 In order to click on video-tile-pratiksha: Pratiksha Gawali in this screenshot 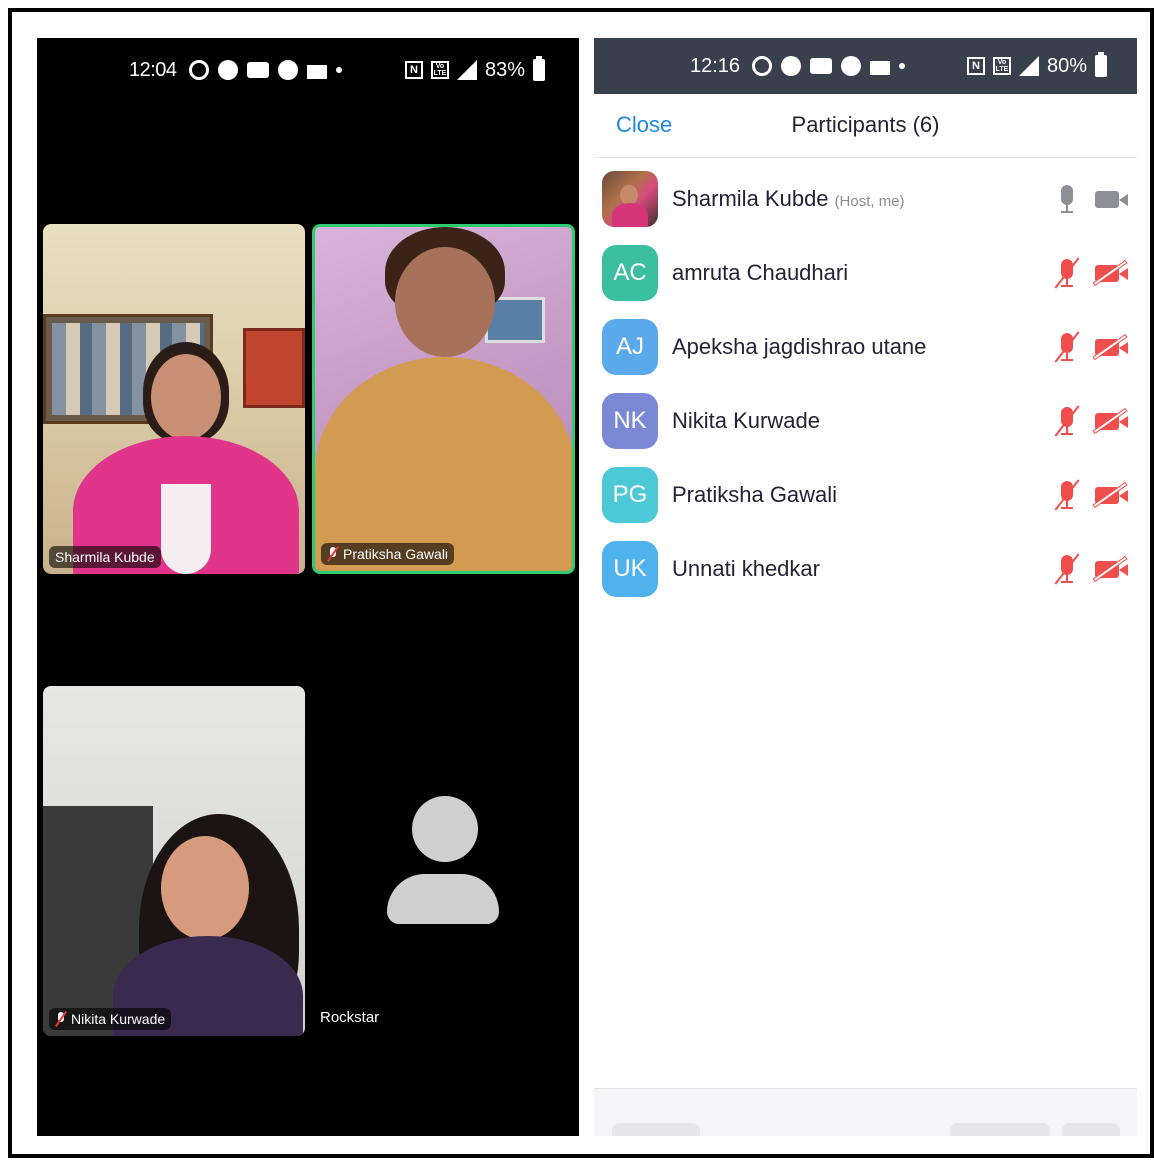, I will do `click(443, 399)`.